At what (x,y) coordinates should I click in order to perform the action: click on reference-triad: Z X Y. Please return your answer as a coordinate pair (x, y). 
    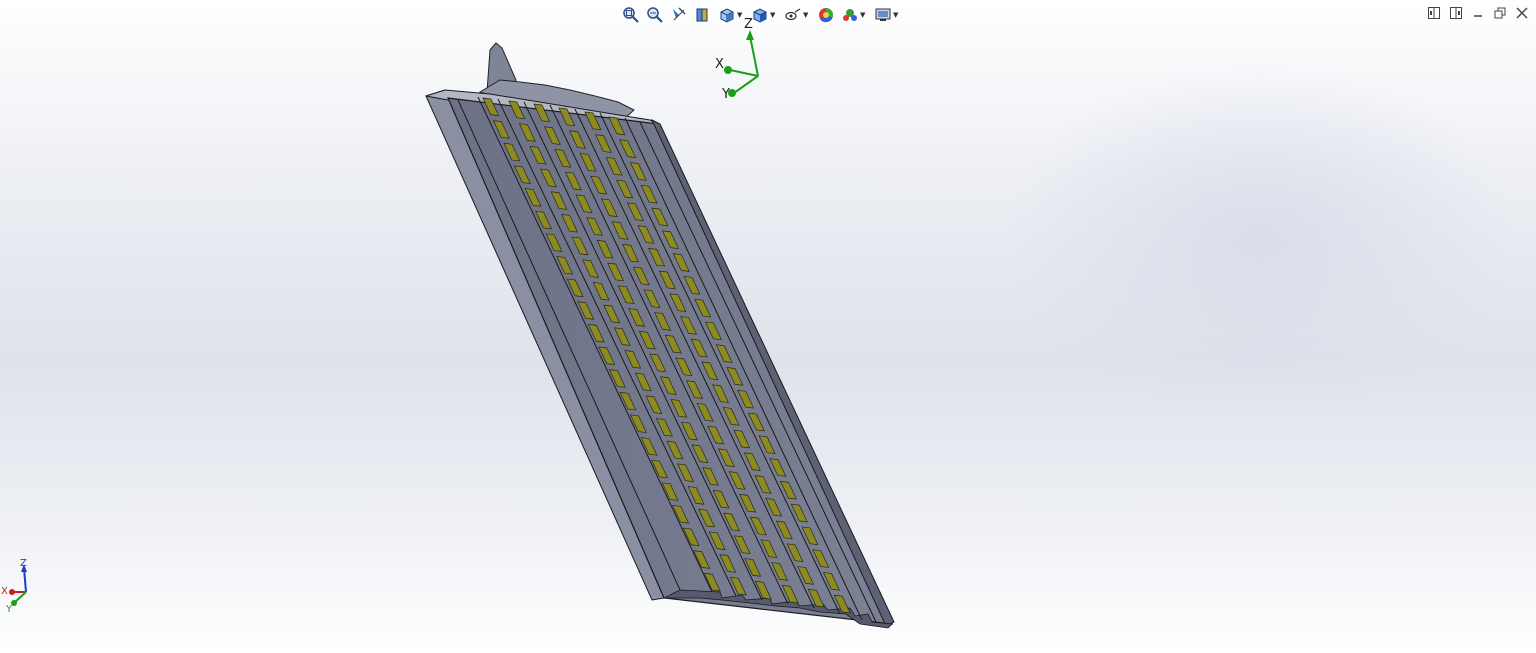
    Looking at the image, I should click on (14, 586).